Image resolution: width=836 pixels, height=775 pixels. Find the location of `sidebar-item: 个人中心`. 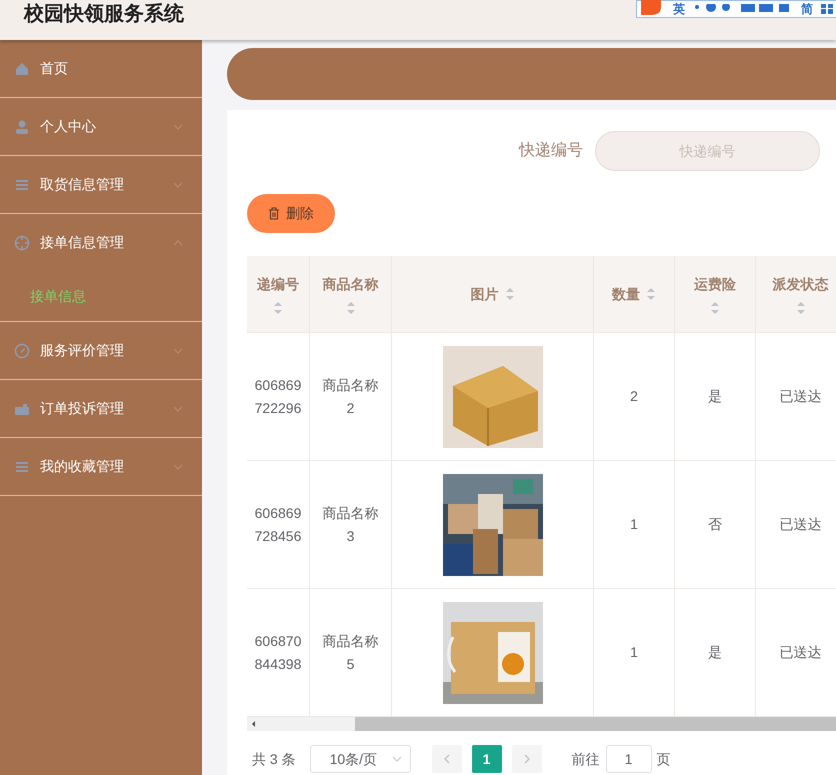

sidebar-item: 个人中心 is located at coordinates (101, 126).